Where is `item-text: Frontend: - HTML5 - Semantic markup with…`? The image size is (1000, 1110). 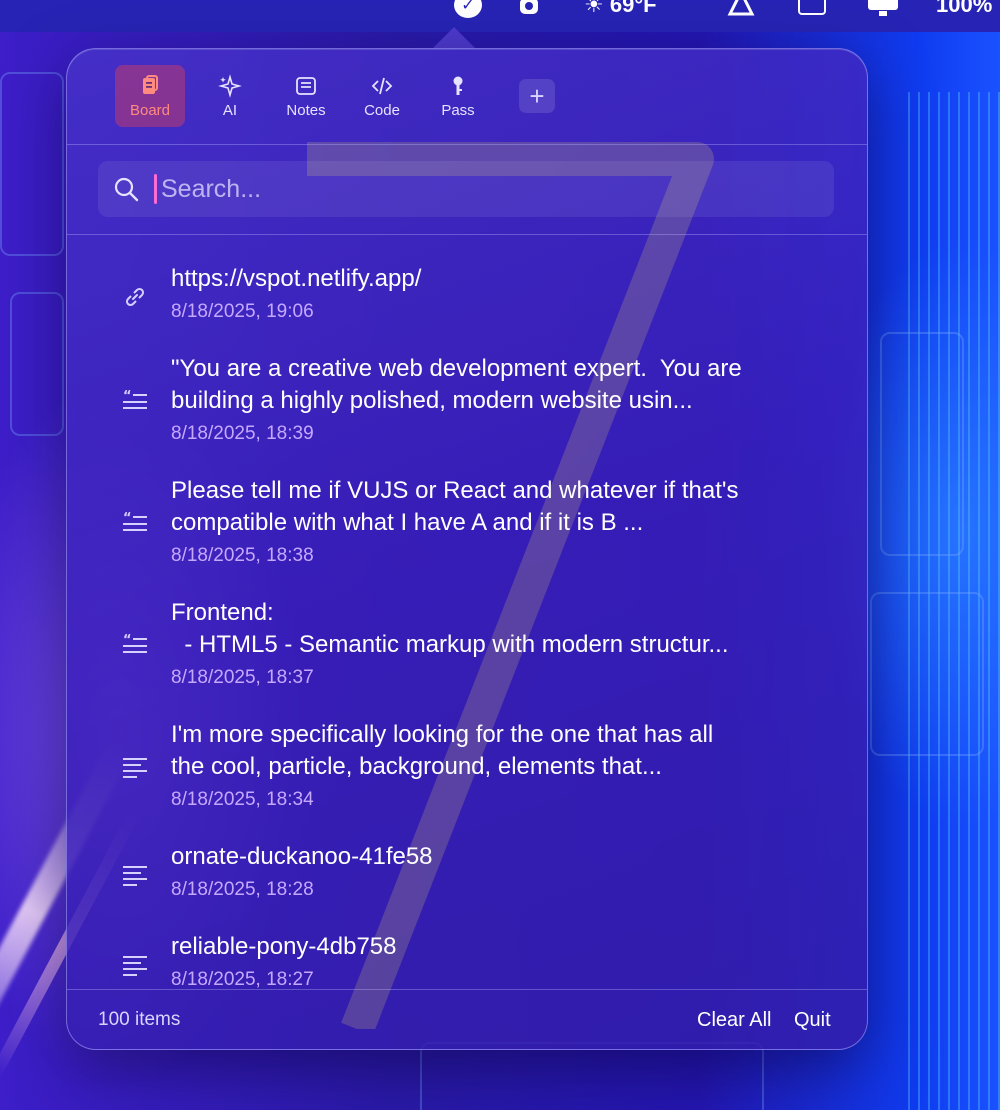
item-text: Frontend: - HTML5 - Semantic markup with… is located at coordinates (450, 628).